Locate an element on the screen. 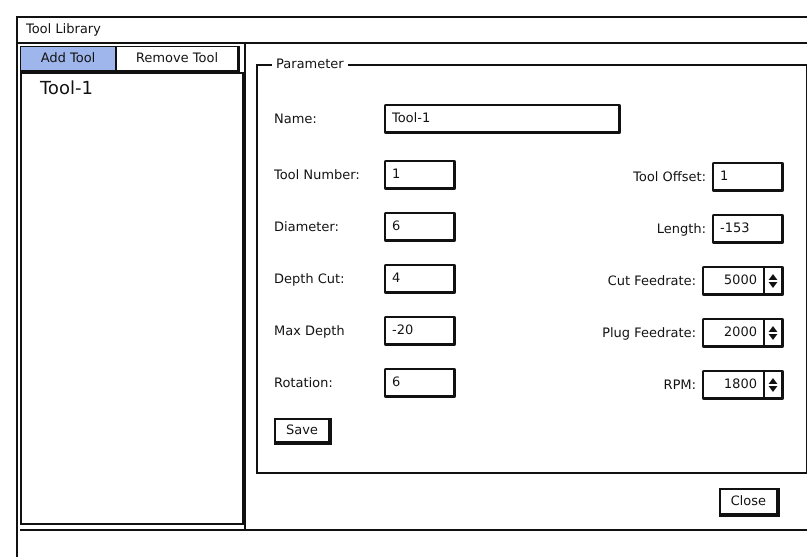 The height and width of the screenshot is (557, 807). field-label: Plug Feedrate: is located at coordinates (649, 333).